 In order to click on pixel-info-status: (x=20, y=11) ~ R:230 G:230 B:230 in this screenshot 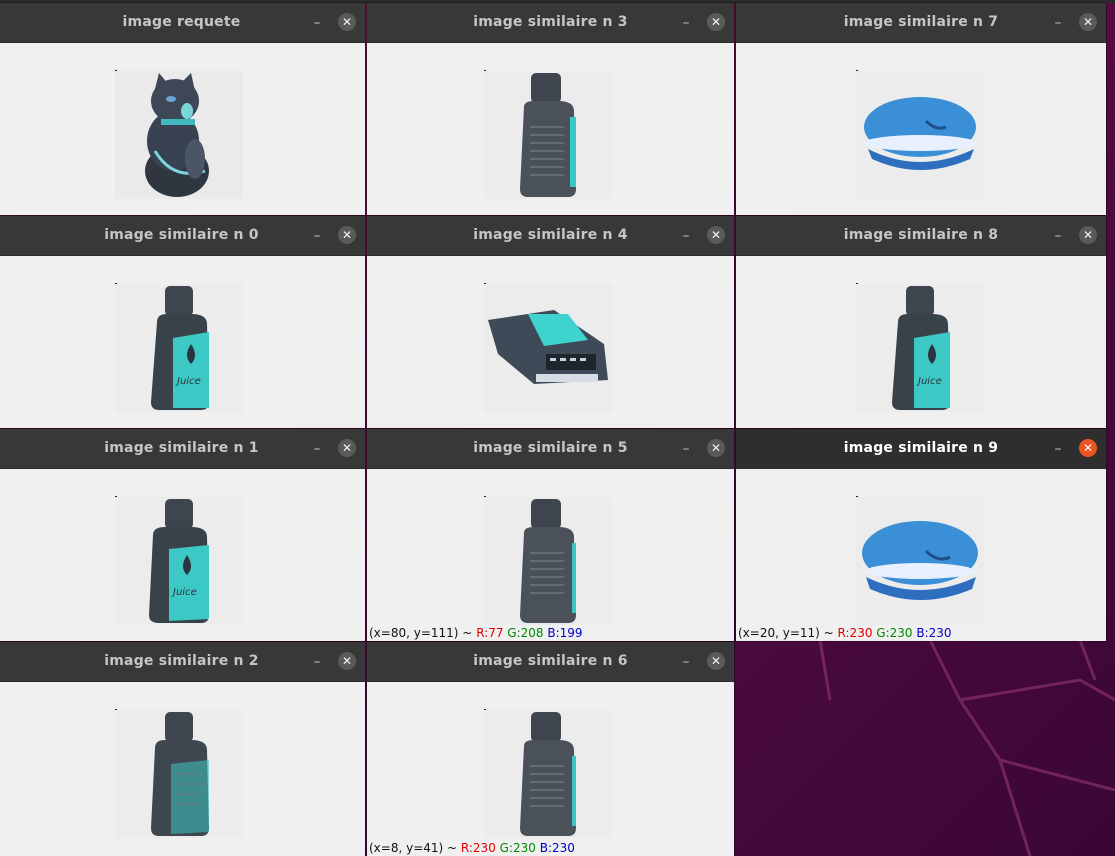, I will do `click(845, 633)`.